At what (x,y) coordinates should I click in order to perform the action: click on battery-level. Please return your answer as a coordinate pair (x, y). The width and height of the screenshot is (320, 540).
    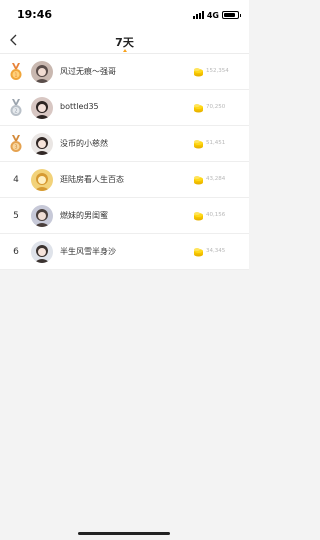
    Looking at the image, I should click on (230, 15).